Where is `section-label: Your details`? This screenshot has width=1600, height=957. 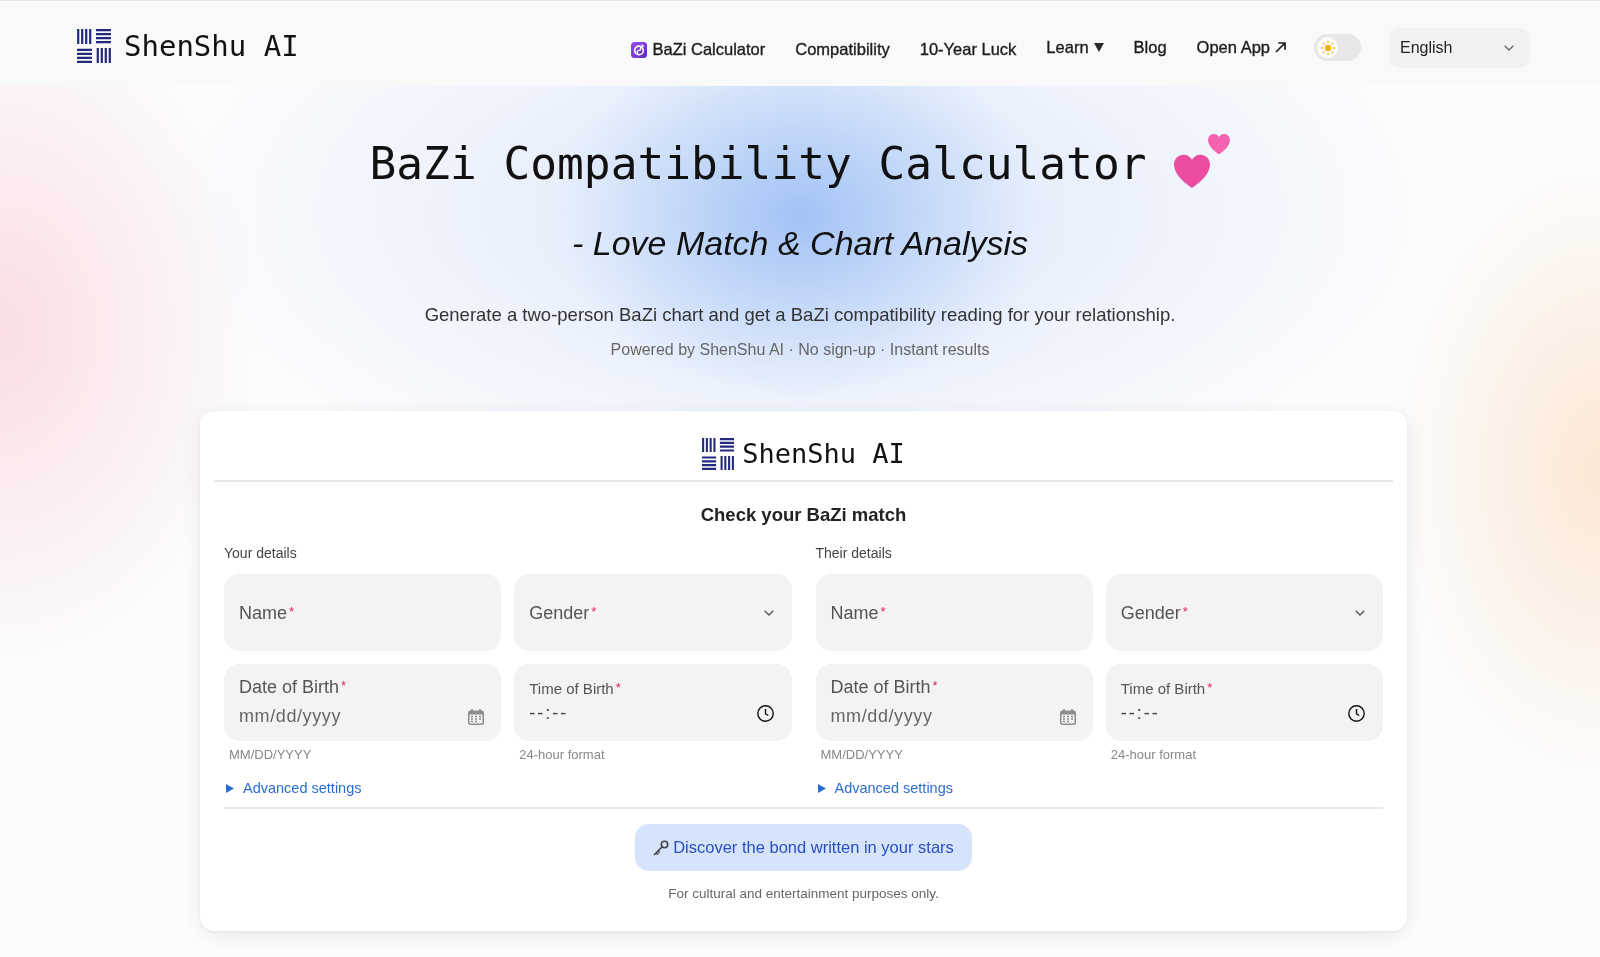
section-label: Your details is located at coordinates (261, 553).